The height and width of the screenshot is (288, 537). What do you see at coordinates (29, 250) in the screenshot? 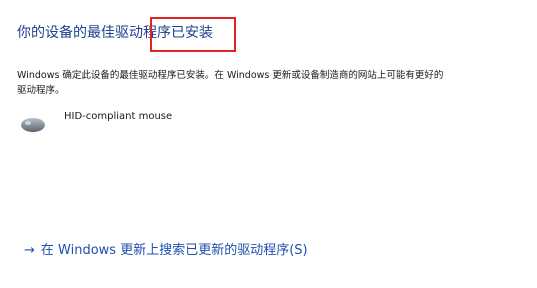
I see `arrow-right-icon: →` at bounding box center [29, 250].